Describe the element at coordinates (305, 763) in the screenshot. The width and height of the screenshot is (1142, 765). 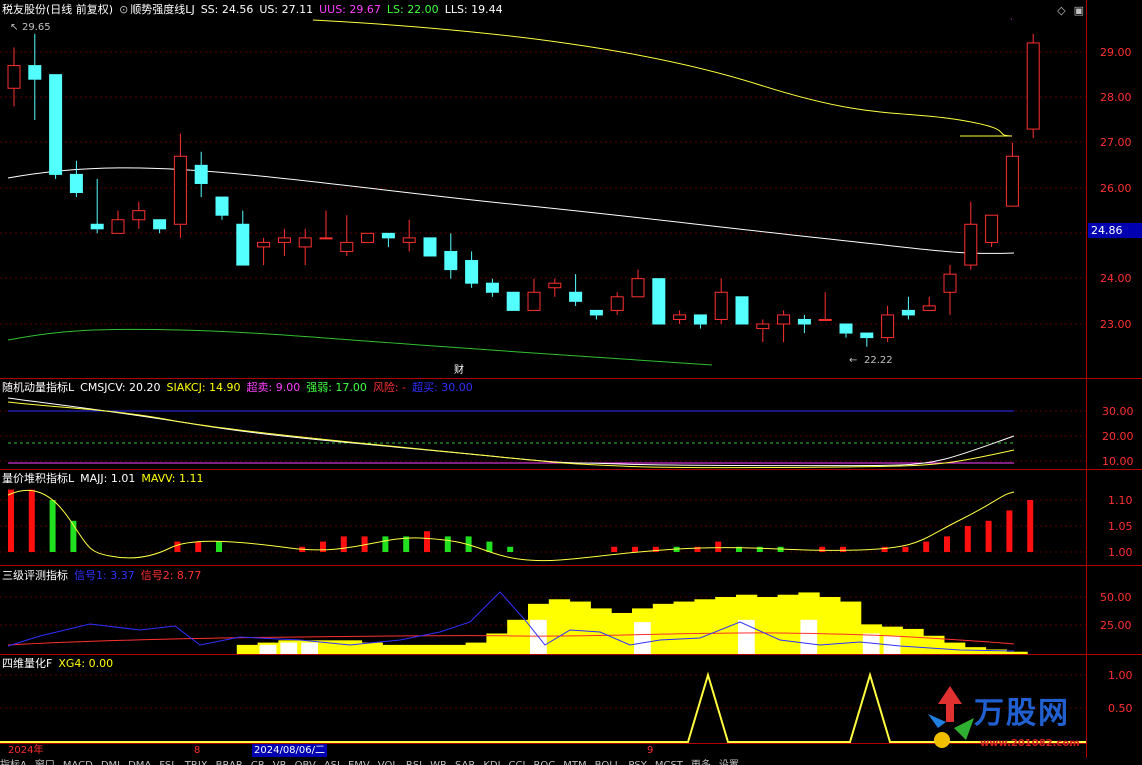
I see `tab-10: OBV` at that location.